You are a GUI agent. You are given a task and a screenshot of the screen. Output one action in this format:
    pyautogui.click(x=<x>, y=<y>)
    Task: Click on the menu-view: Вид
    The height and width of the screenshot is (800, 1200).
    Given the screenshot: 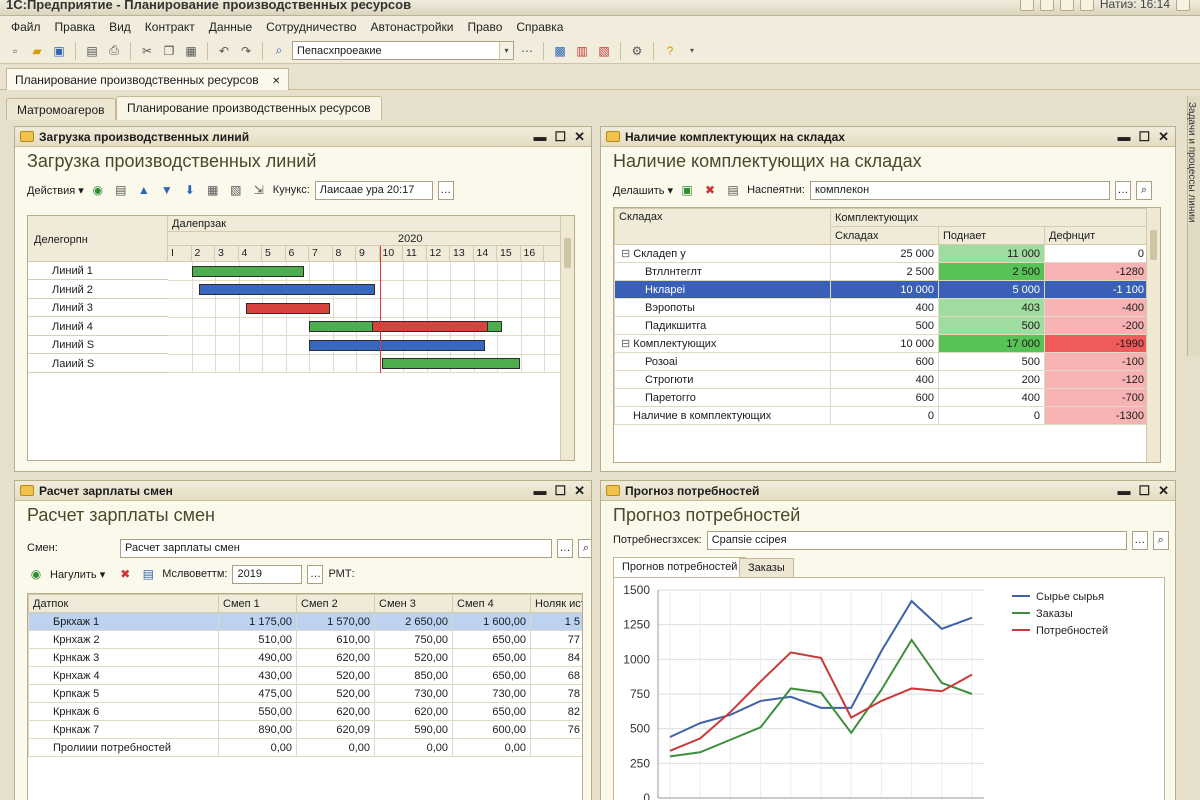 What is the action you would take?
    pyautogui.click(x=120, y=27)
    